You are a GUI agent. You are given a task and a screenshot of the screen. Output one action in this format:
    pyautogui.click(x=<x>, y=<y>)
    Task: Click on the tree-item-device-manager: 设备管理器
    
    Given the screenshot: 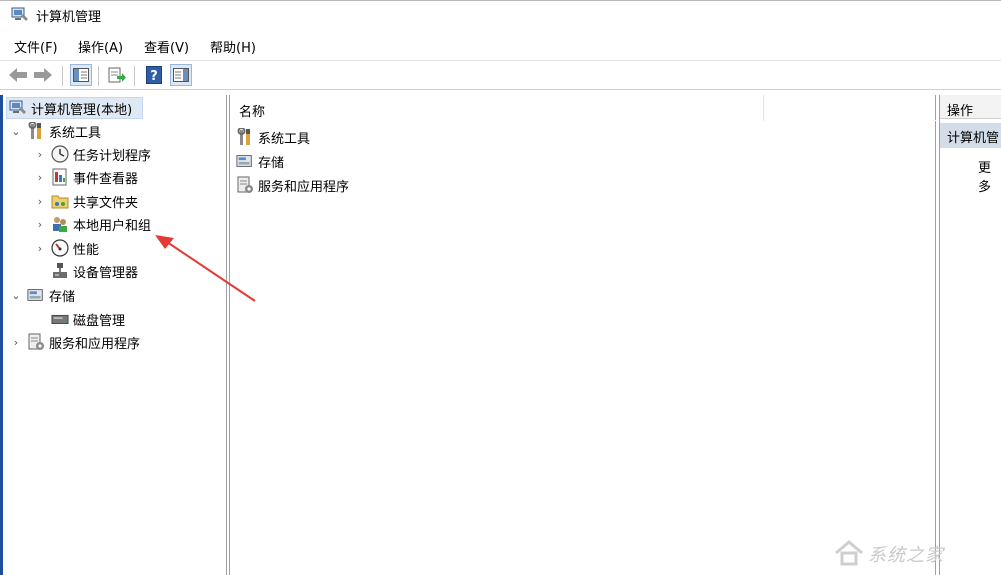 What is the action you would take?
    pyautogui.click(x=92, y=271)
    